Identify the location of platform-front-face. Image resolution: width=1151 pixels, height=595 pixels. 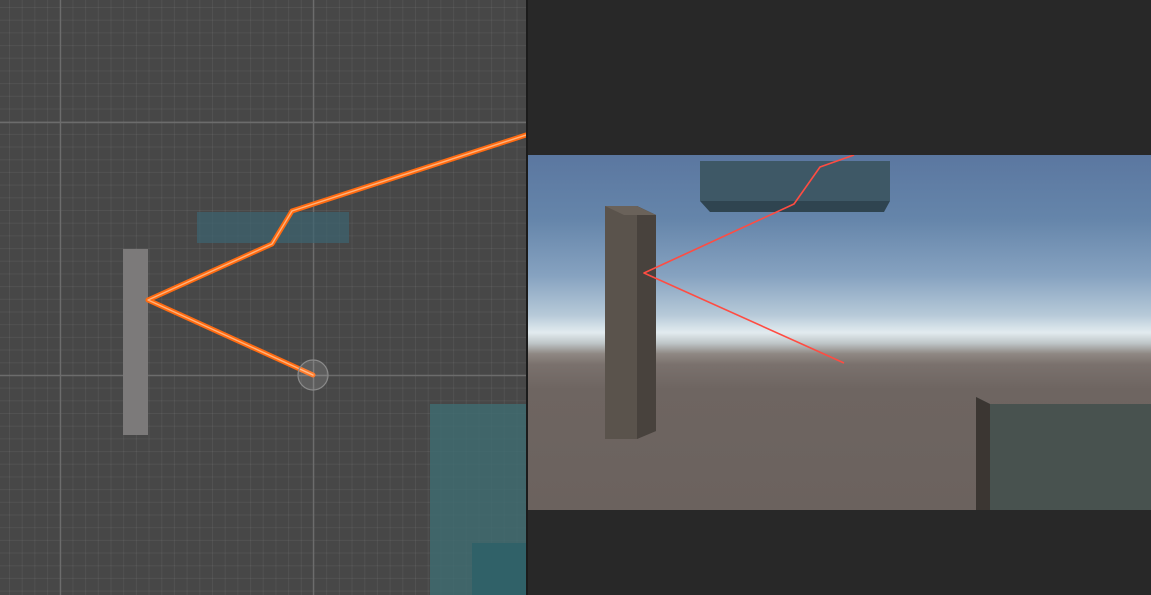
(795, 181).